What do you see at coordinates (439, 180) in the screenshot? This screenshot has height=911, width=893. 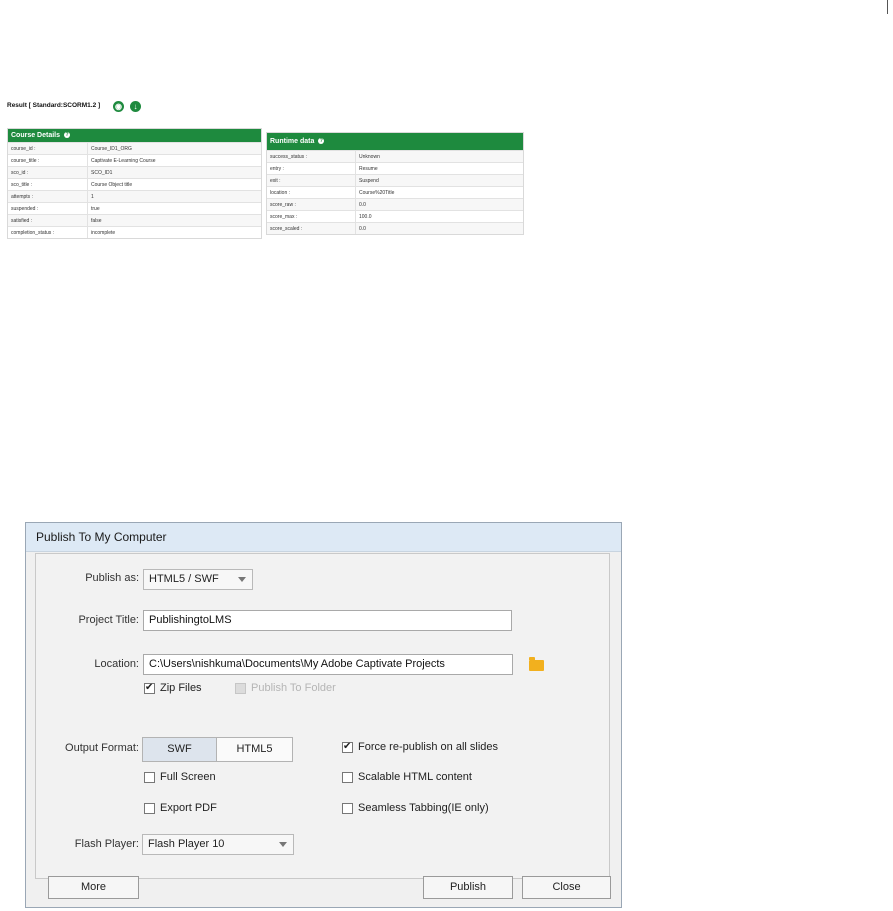 I see `row-value: Suspend` at bounding box center [439, 180].